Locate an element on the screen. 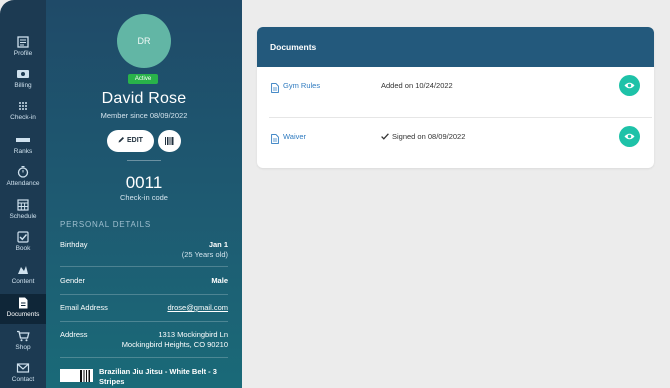  document-row: Gym Rules Added on 10/24/2022 is located at coordinates (455, 85).